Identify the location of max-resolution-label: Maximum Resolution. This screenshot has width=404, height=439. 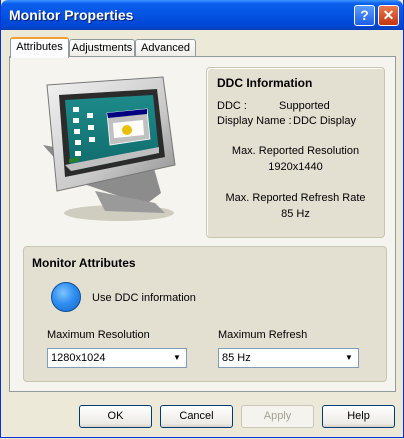
(98, 335).